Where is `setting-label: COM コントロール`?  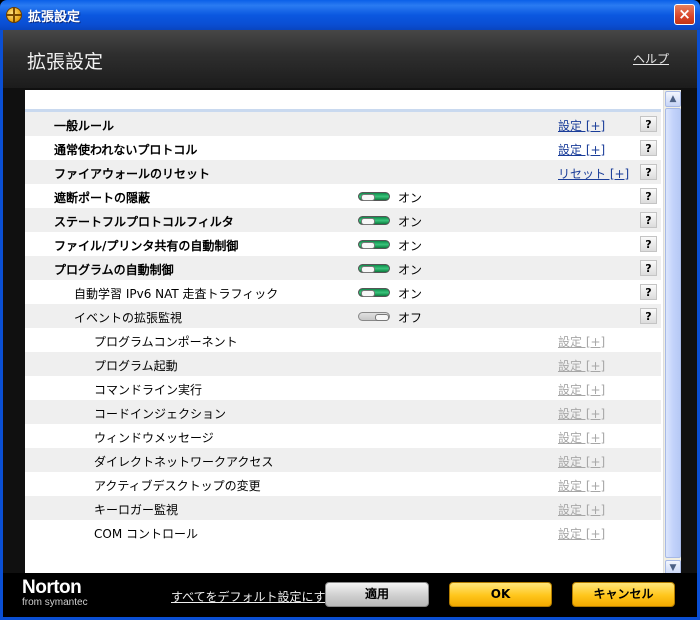
setting-label: COM コントロール is located at coordinates (146, 534).